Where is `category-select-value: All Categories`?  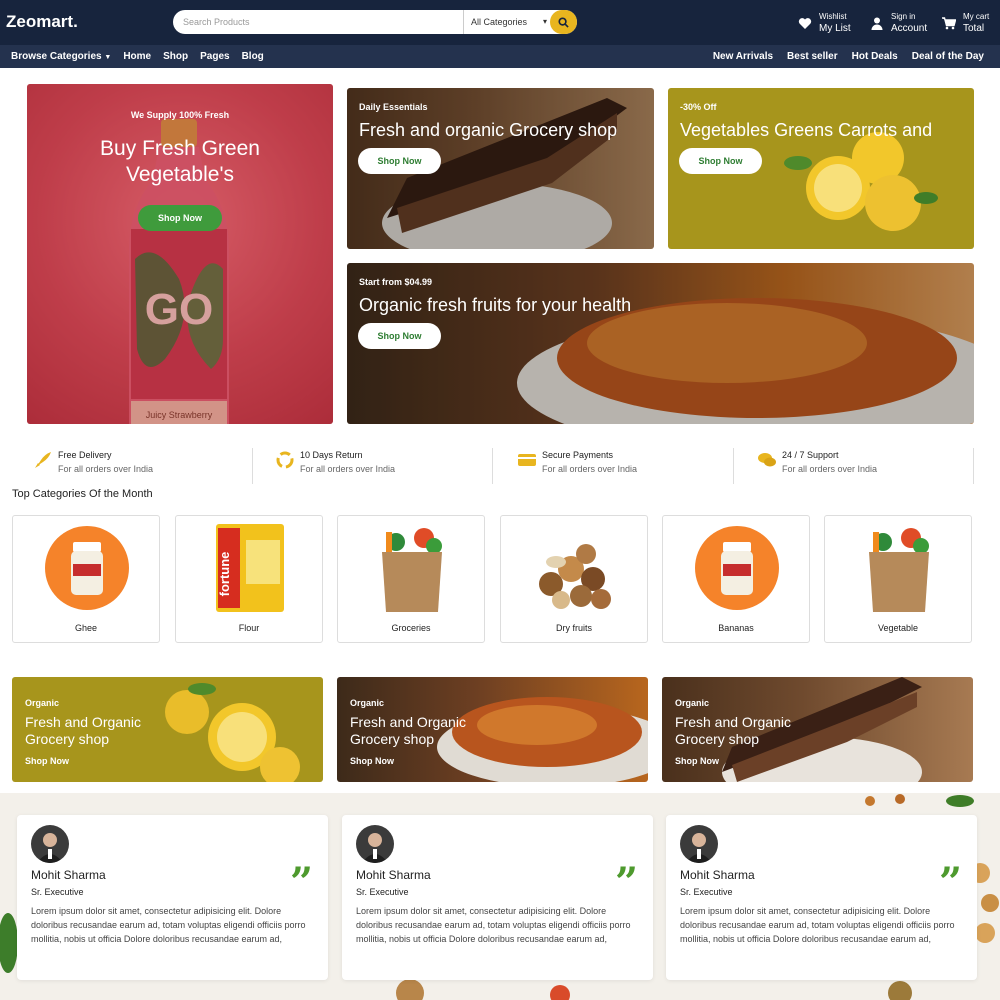 category-select-value: All Categories is located at coordinates (499, 22).